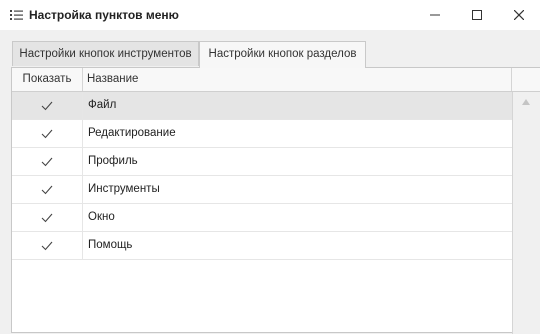 Image resolution: width=540 pixels, height=334 pixels. I want to click on table-row: Файл, so click(262, 106).